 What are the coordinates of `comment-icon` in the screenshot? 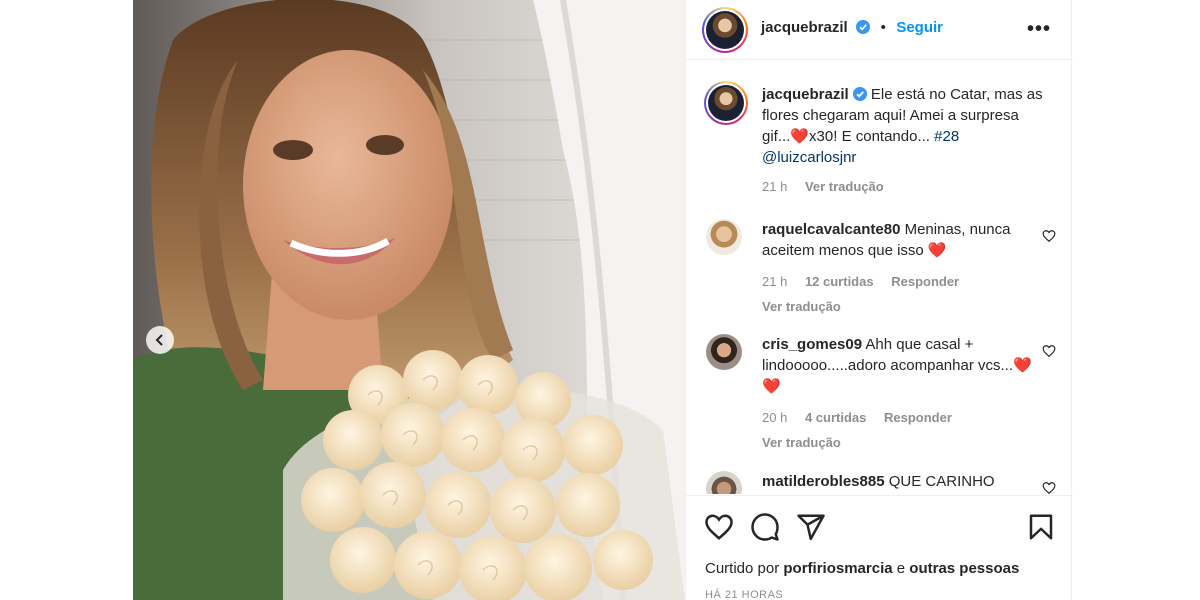 It's located at (765, 527).